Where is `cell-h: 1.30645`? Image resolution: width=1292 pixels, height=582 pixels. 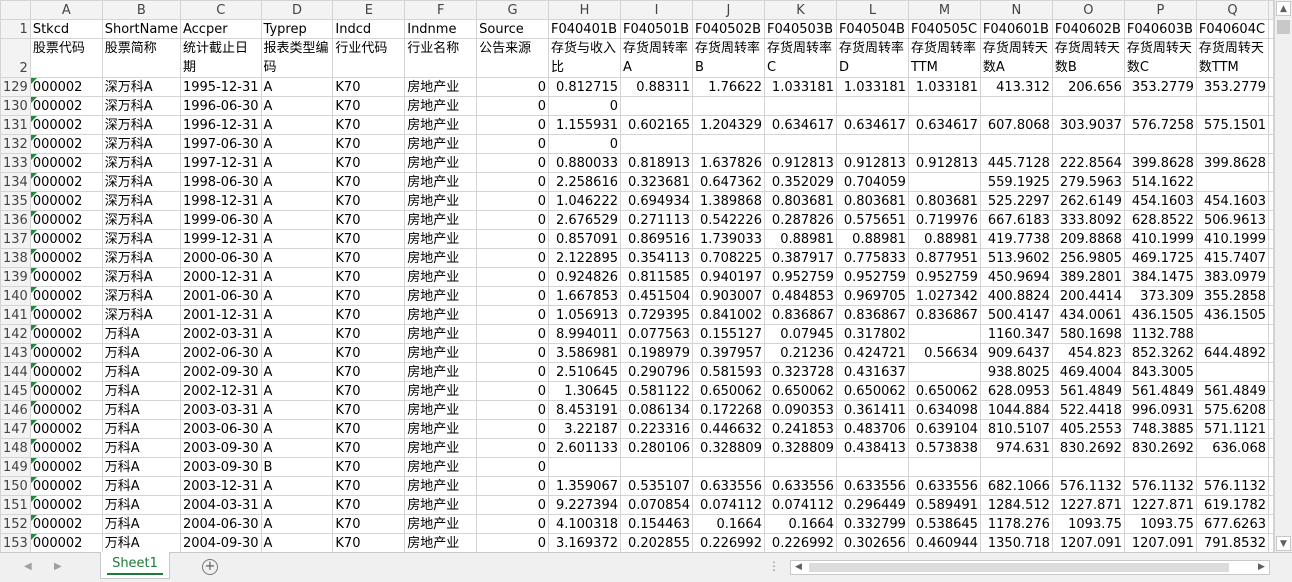
cell-h: 1.30645 is located at coordinates (584, 391).